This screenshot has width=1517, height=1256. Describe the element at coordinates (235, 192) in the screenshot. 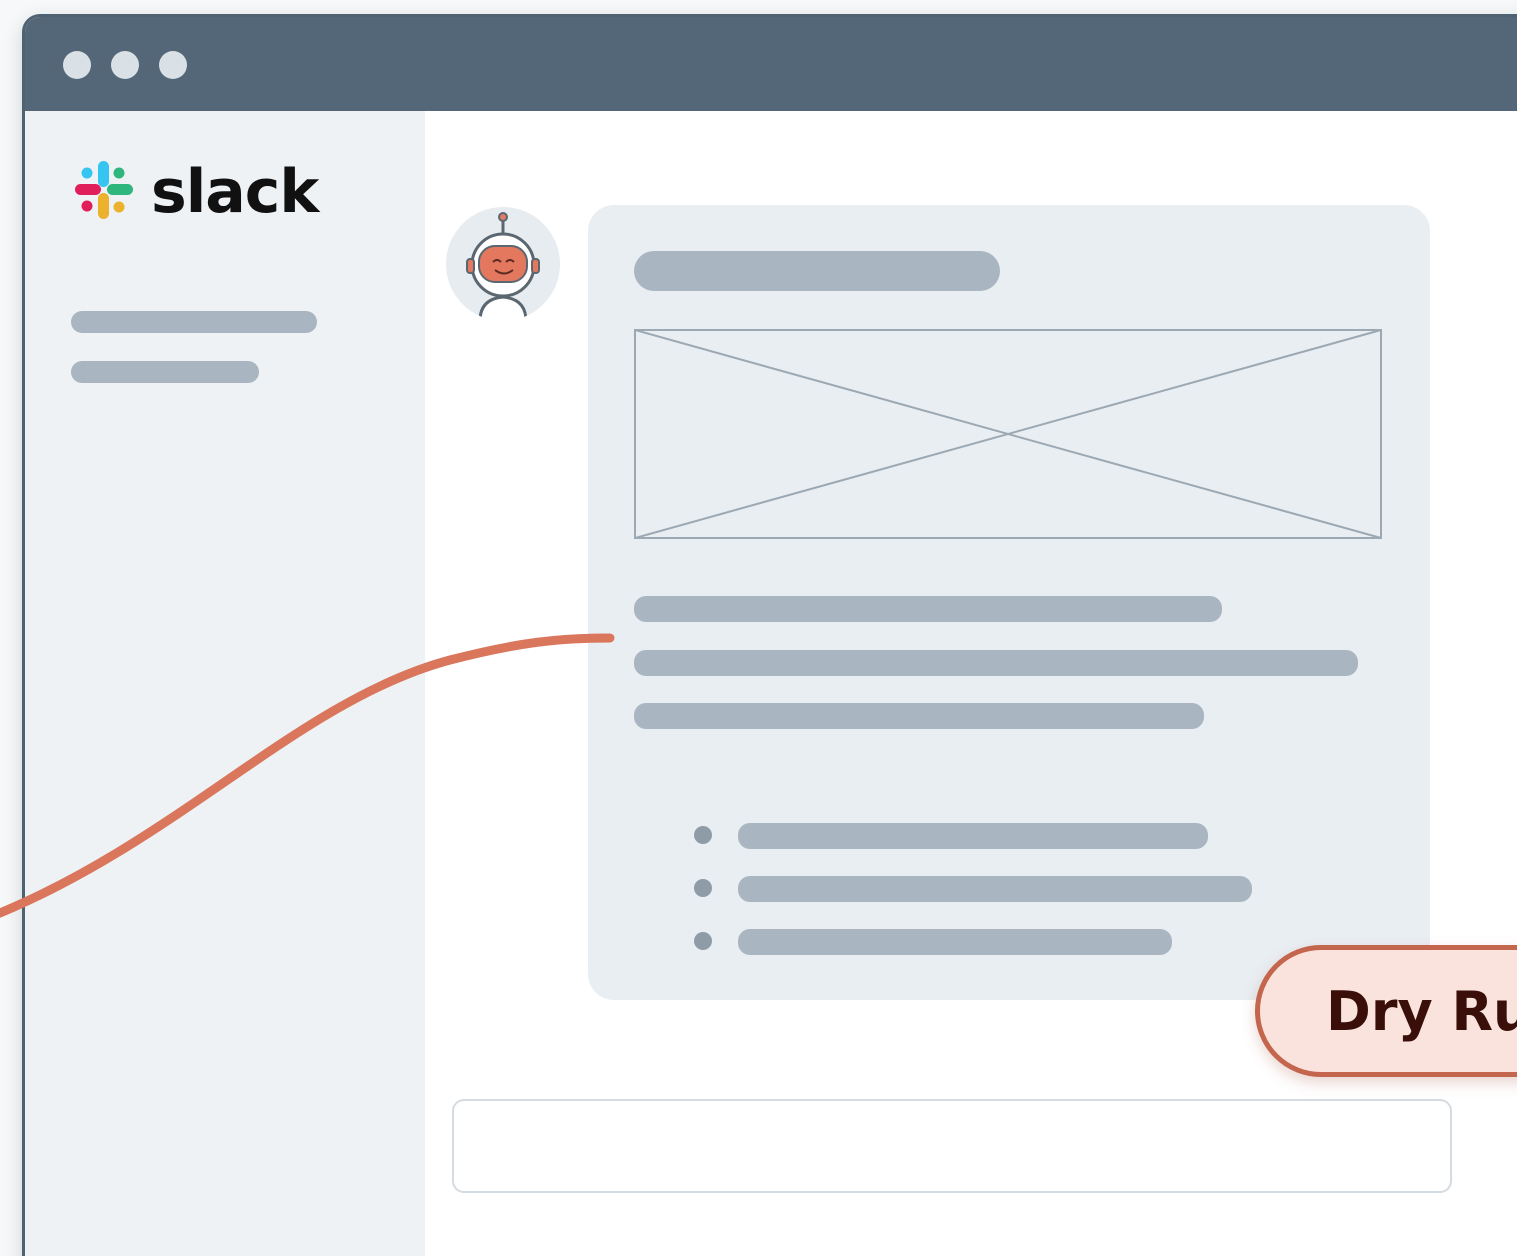

I see `brand-name: slack` at that location.